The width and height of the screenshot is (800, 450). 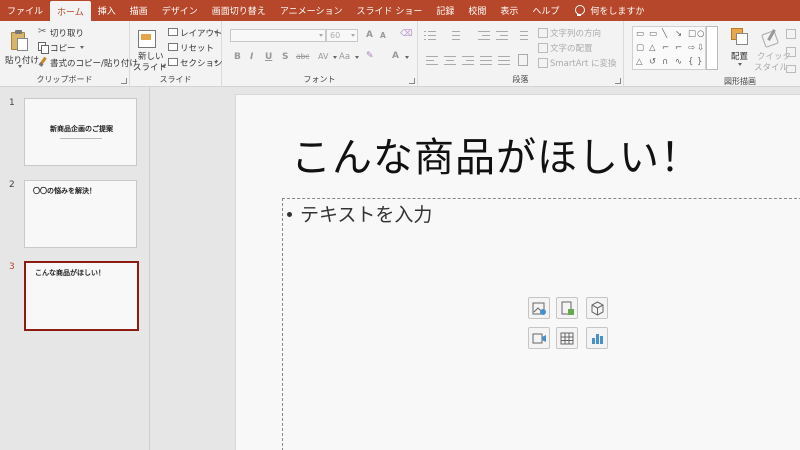 I want to click on shadow-button: S, so click(x=285, y=57).